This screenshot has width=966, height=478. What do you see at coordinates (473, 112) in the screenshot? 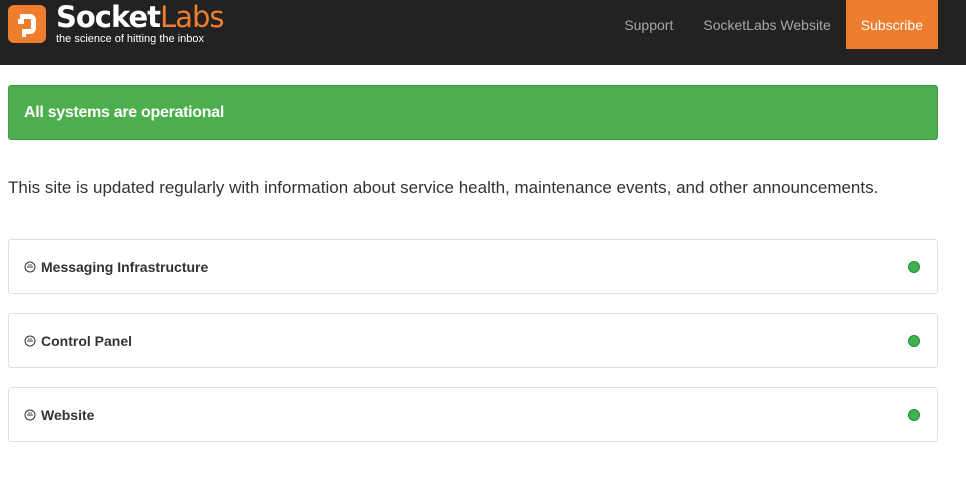
I see `status-banner: All systems are operational` at bounding box center [473, 112].